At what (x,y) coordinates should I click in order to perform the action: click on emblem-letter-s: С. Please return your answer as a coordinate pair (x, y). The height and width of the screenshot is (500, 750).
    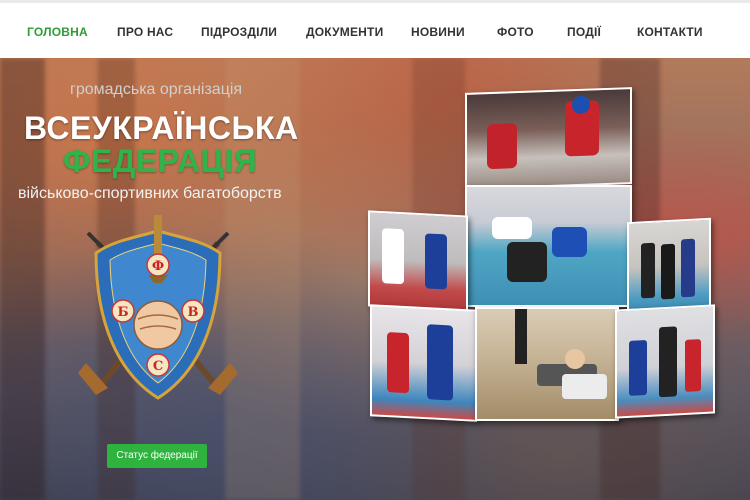
    Looking at the image, I should click on (158, 366).